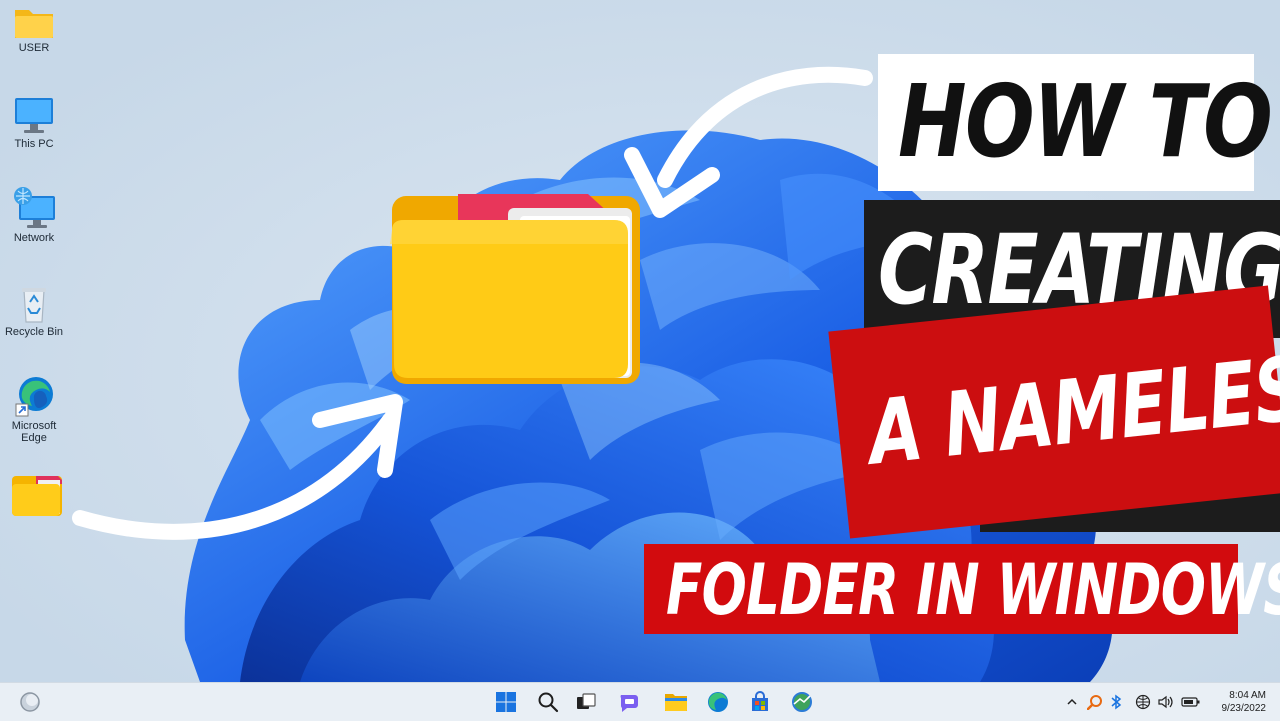 This screenshot has width=1280, height=721. I want to click on desktop-icon-user: USER, so click(34, 29).